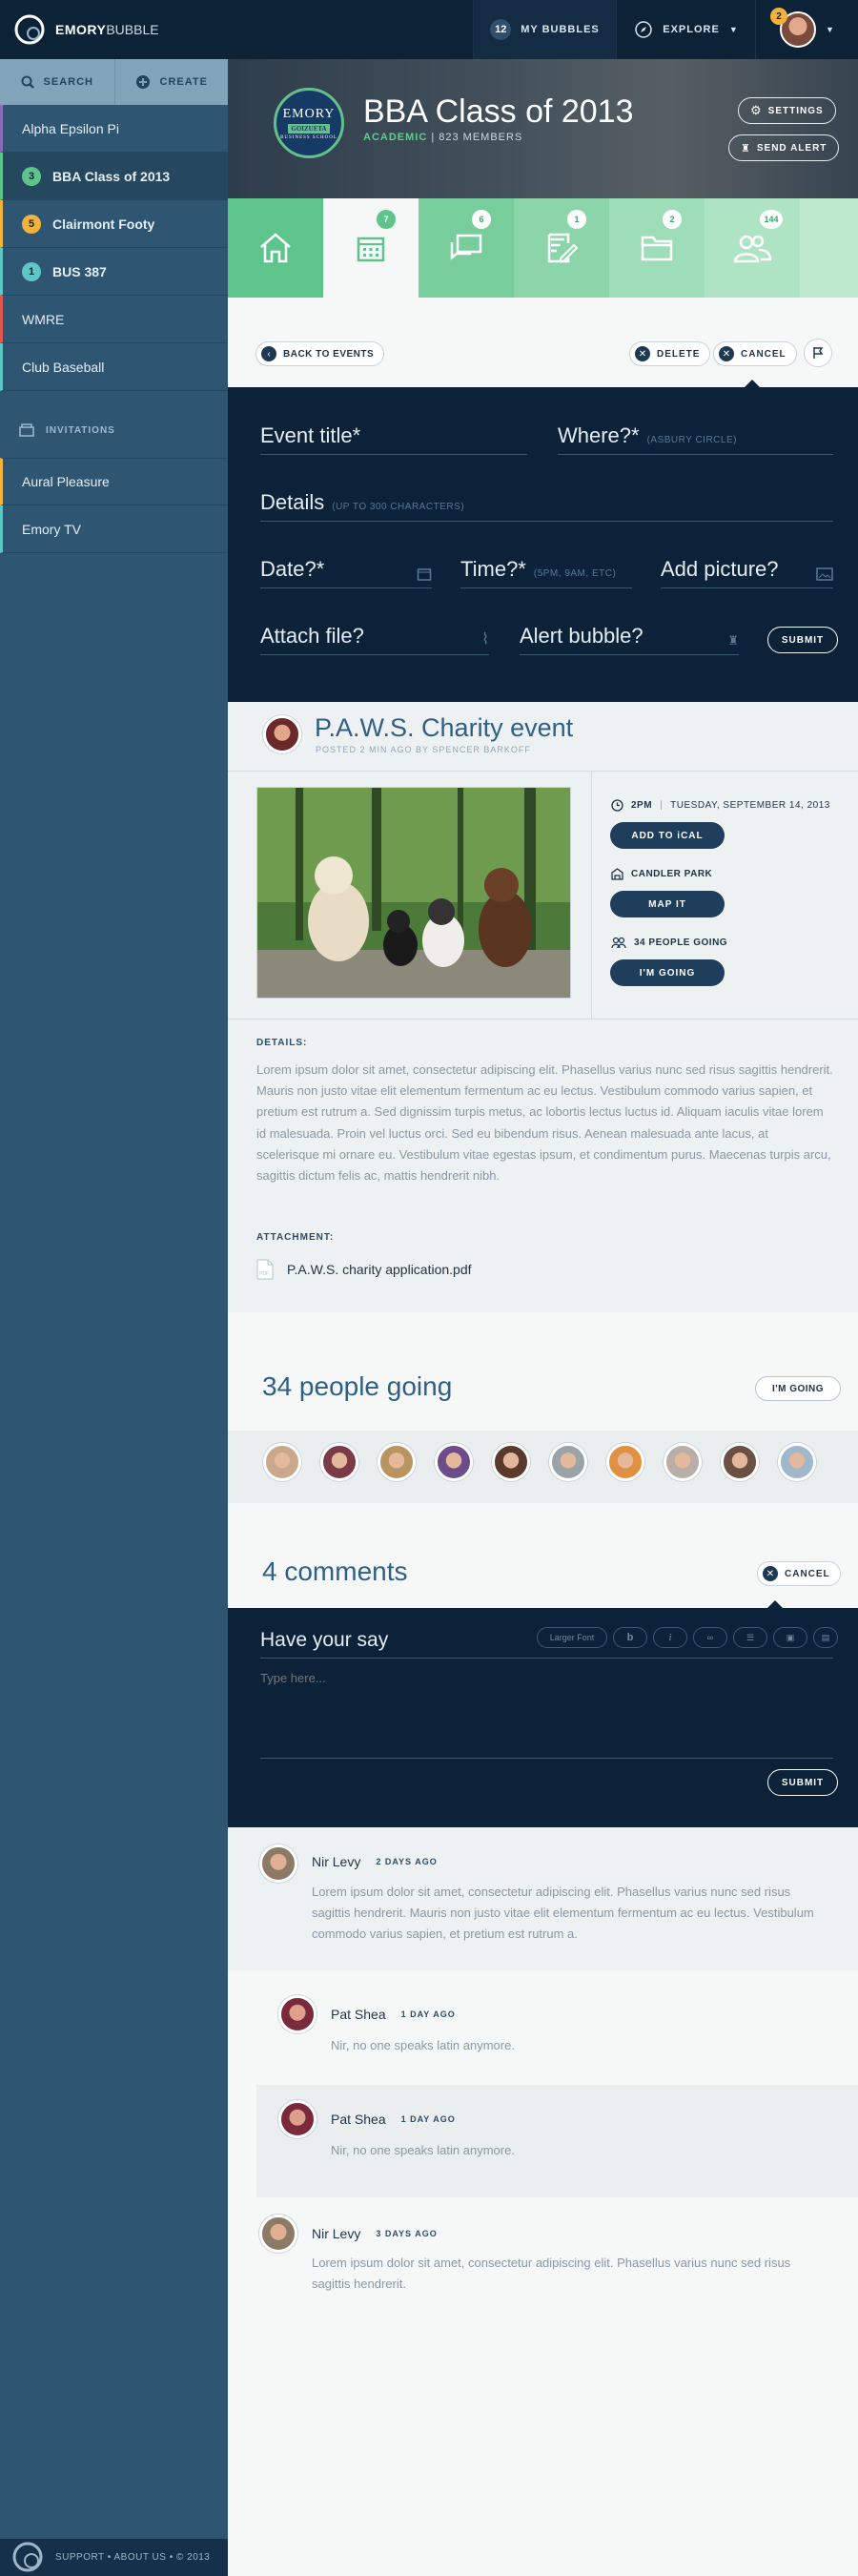 Image resolution: width=858 pixels, height=2576 pixels. Describe the element at coordinates (114, 367) in the screenshot. I see `sidebar-item-club-baseball: Club Baseball` at that location.